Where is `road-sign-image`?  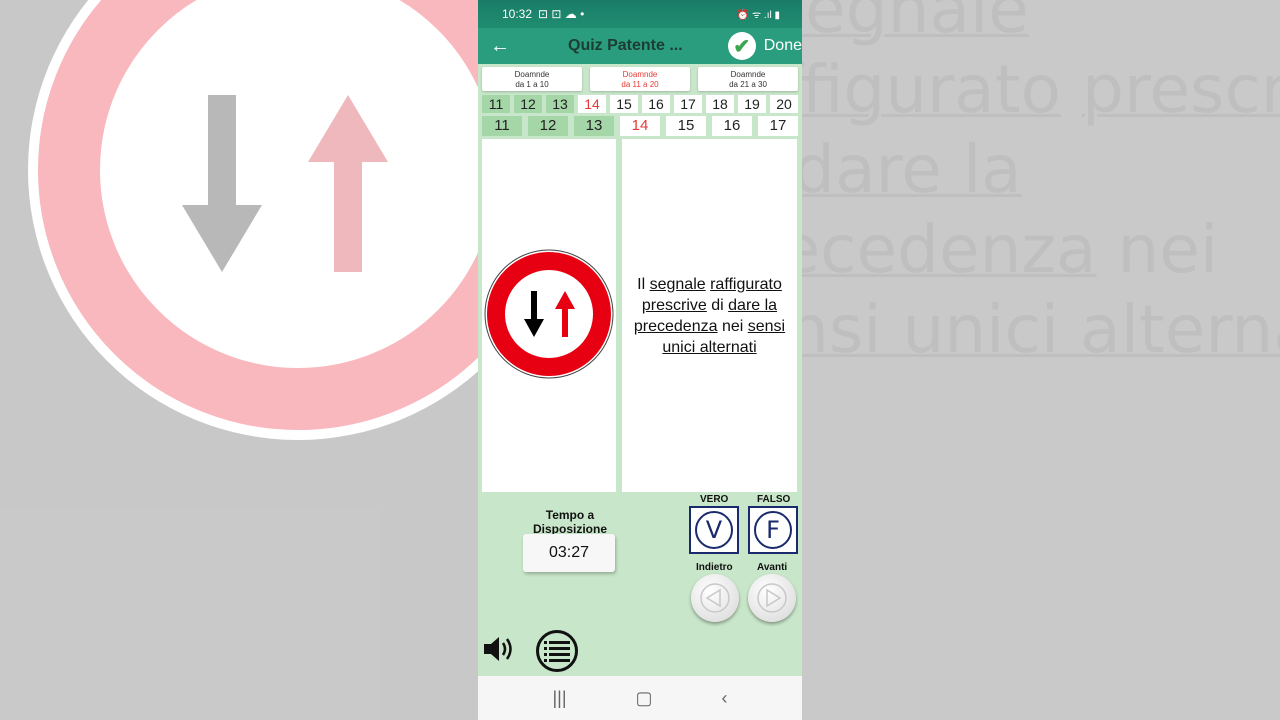 road-sign-image is located at coordinates (549, 314).